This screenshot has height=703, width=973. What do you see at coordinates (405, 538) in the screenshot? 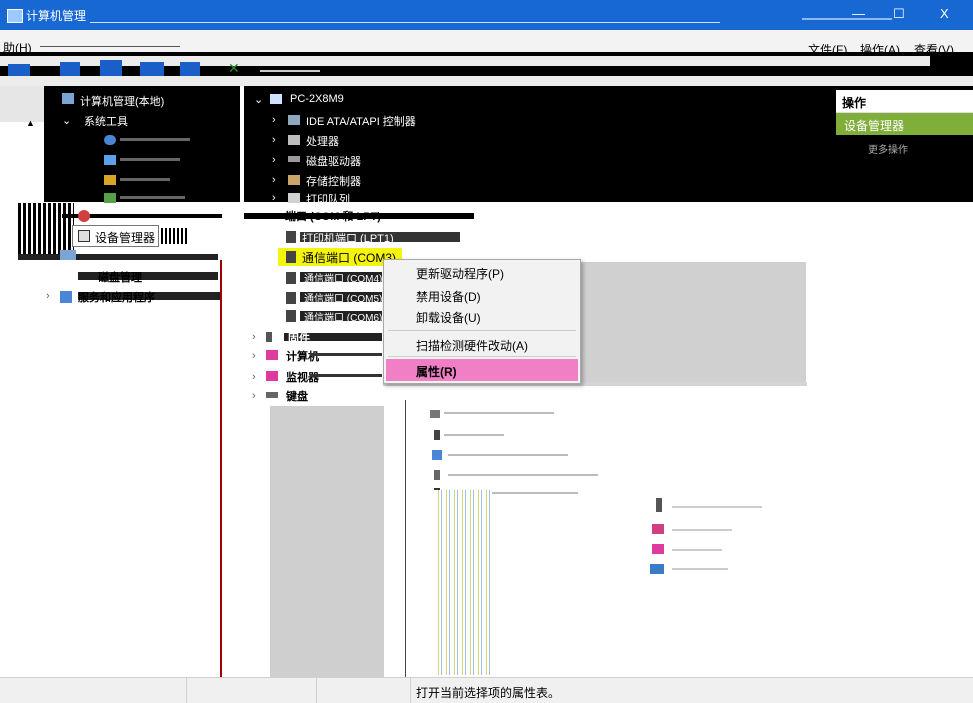
I see `middle-pane-divider` at bounding box center [405, 538].